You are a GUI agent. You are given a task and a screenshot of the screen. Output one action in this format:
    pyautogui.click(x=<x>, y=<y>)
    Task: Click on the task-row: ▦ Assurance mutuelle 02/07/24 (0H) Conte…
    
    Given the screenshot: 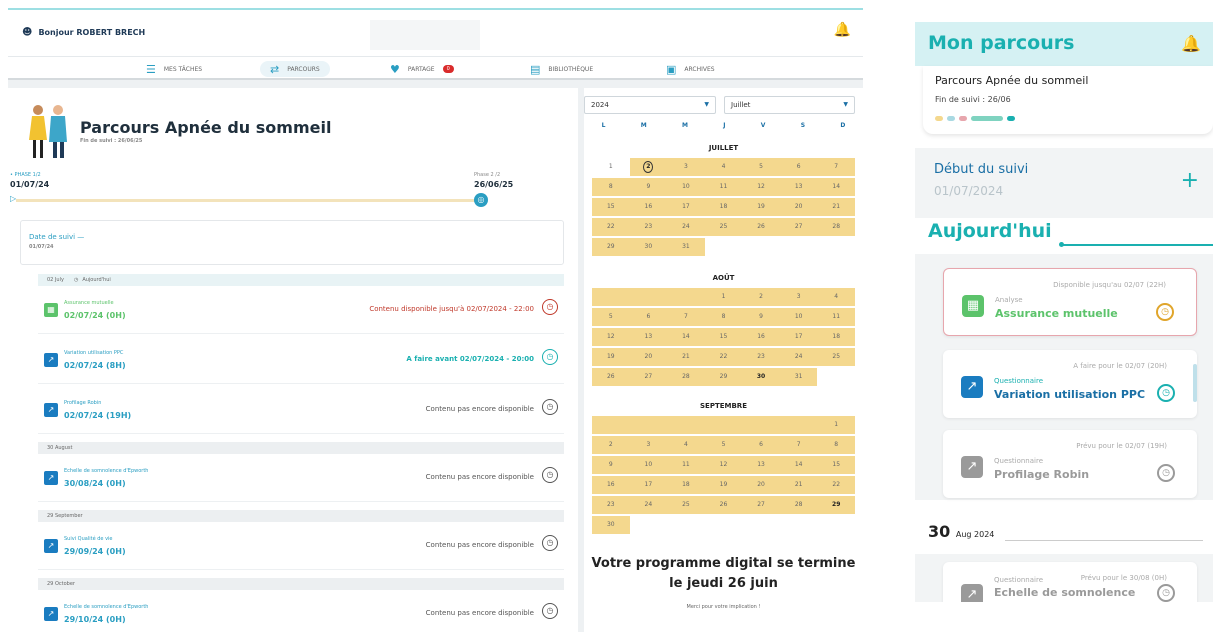 What is the action you would take?
    pyautogui.click(x=301, y=310)
    